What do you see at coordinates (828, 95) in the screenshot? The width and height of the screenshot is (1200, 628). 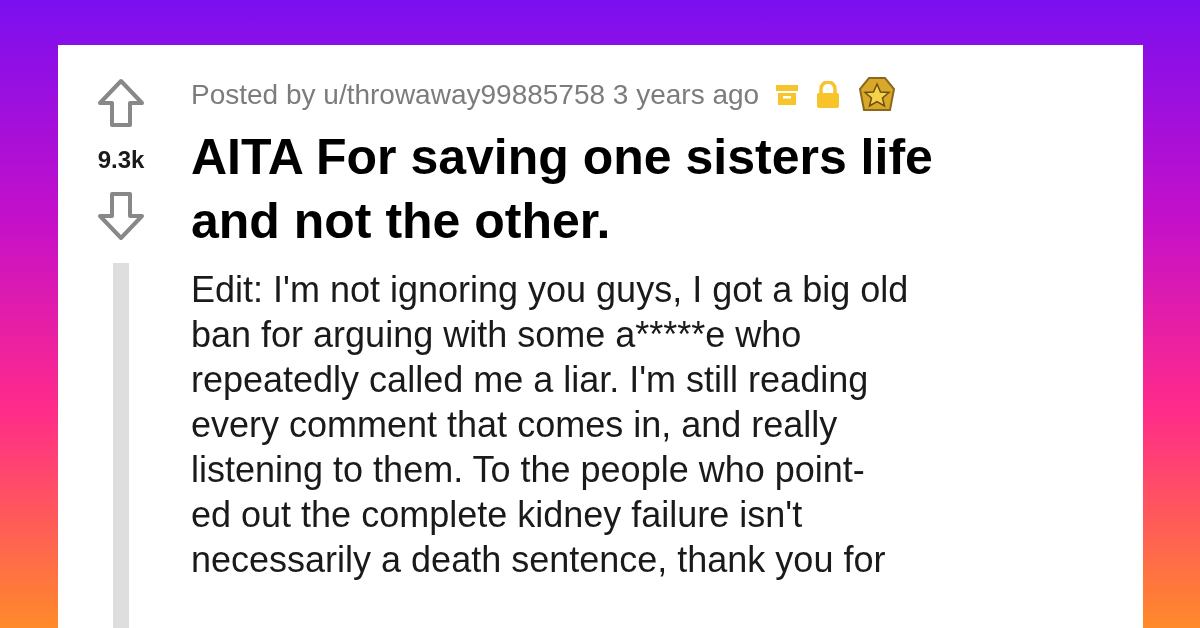 I see `lock-icon` at bounding box center [828, 95].